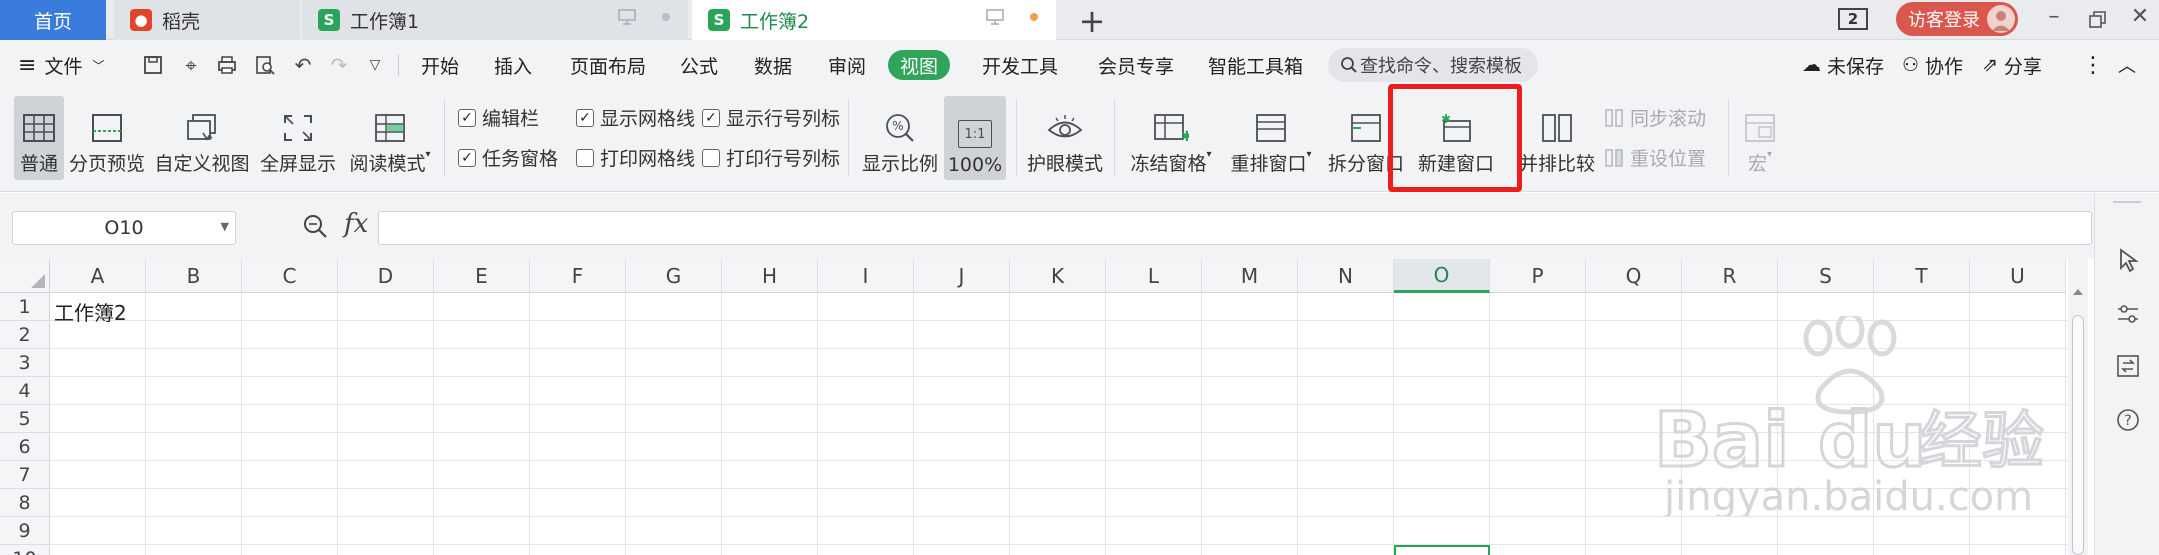 The width and height of the screenshot is (2159, 555). What do you see at coordinates (1255, 65) in the screenshot?
I see `menu-smart-toolbox: 智能工具箱` at bounding box center [1255, 65].